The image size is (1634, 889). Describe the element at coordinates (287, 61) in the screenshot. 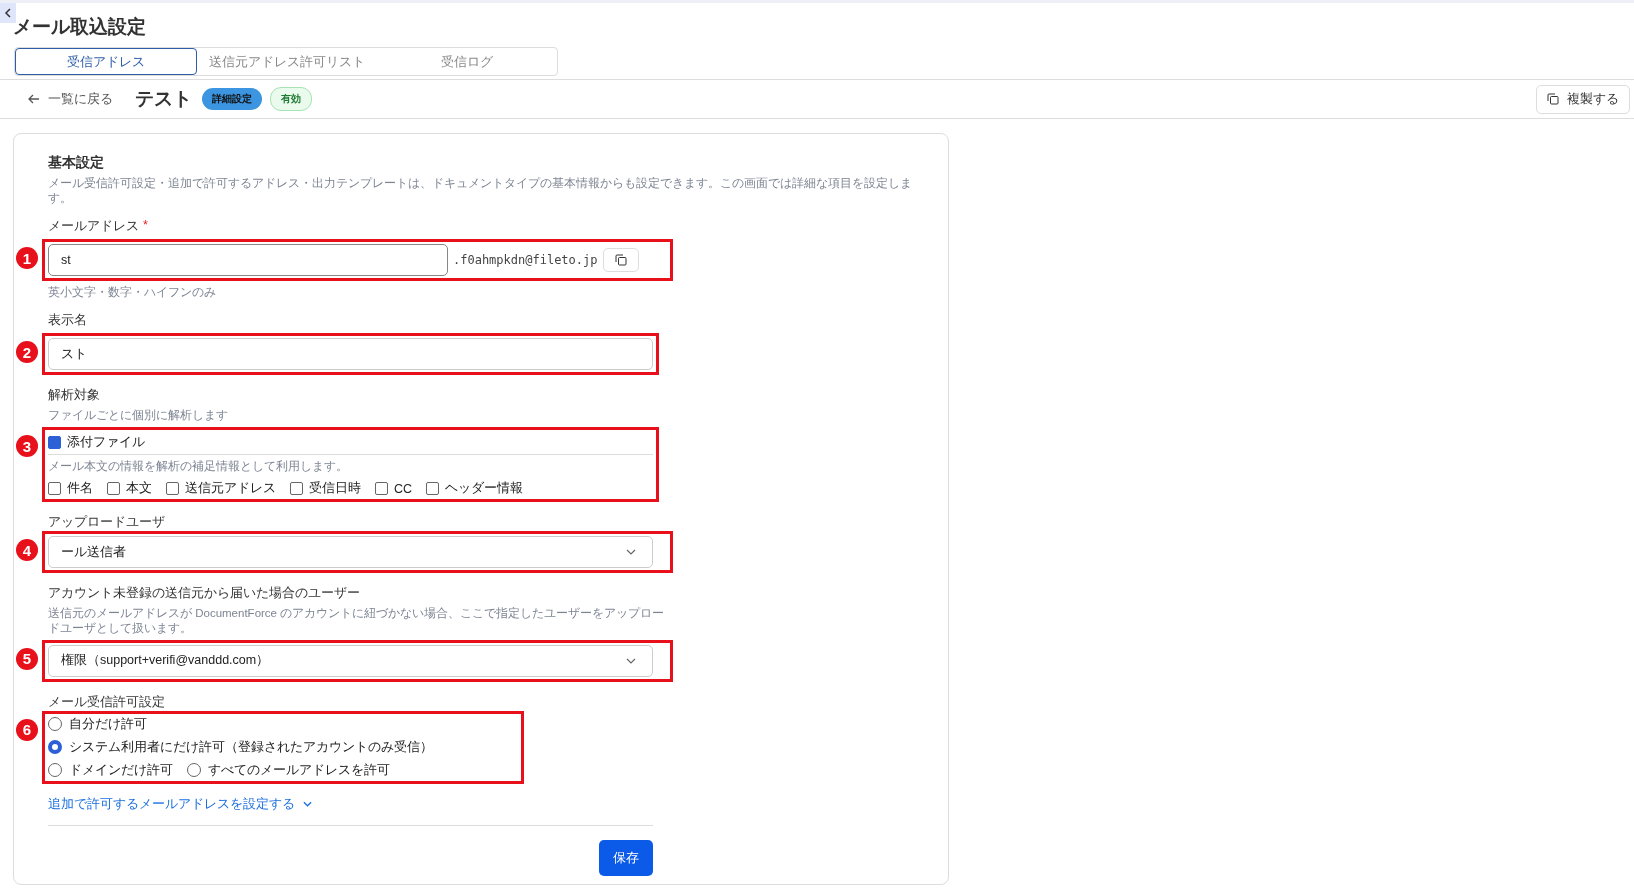

I see `tab: 送信元アドレス許可リスト` at that location.